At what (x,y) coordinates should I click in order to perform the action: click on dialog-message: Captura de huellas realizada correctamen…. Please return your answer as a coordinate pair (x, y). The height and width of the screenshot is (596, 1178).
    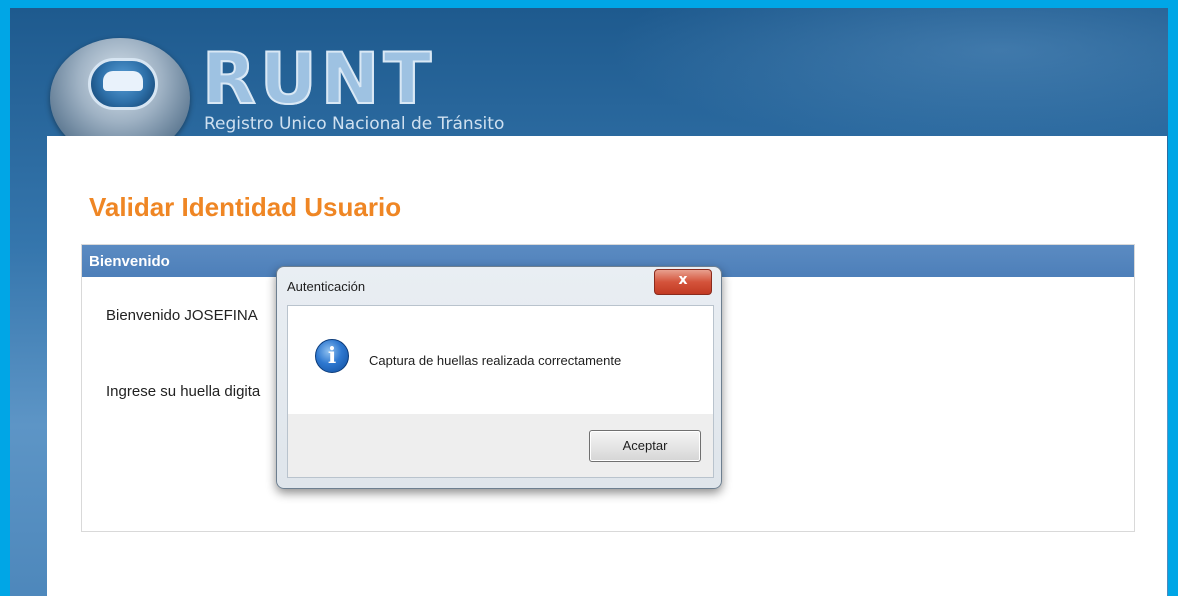
    Looking at the image, I should click on (495, 360).